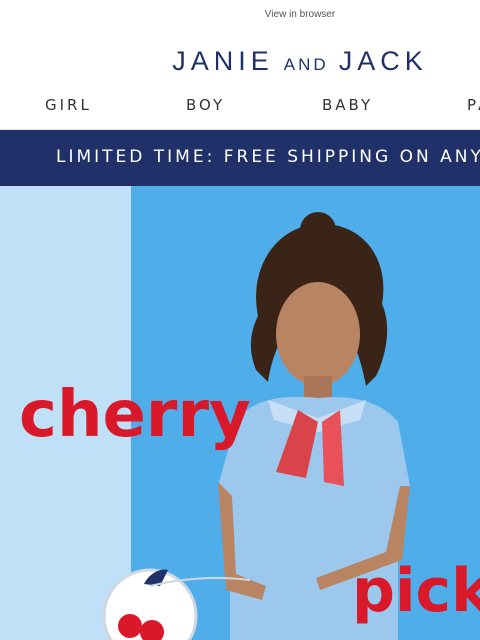 This screenshot has width=480, height=640. What do you see at coordinates (240, 106) in the screenshot?
I see `category-nav: GIRL BOY BABY PA` at bounding box center [240, 106].